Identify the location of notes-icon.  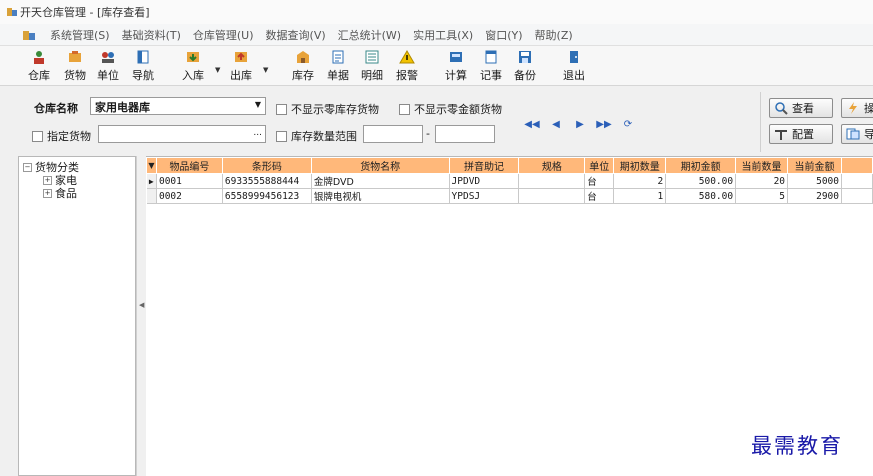
(491, 57).